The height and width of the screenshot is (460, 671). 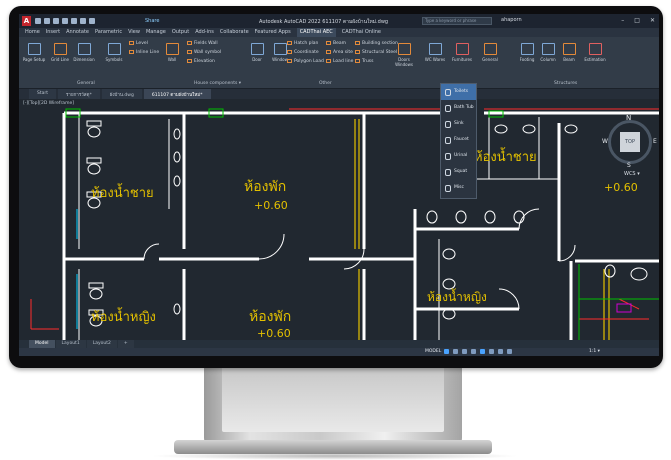 What do you see at coordinates (333, 447) in the screenshot?
I see `monitor-stand-base` at bounding box center [333, 447].